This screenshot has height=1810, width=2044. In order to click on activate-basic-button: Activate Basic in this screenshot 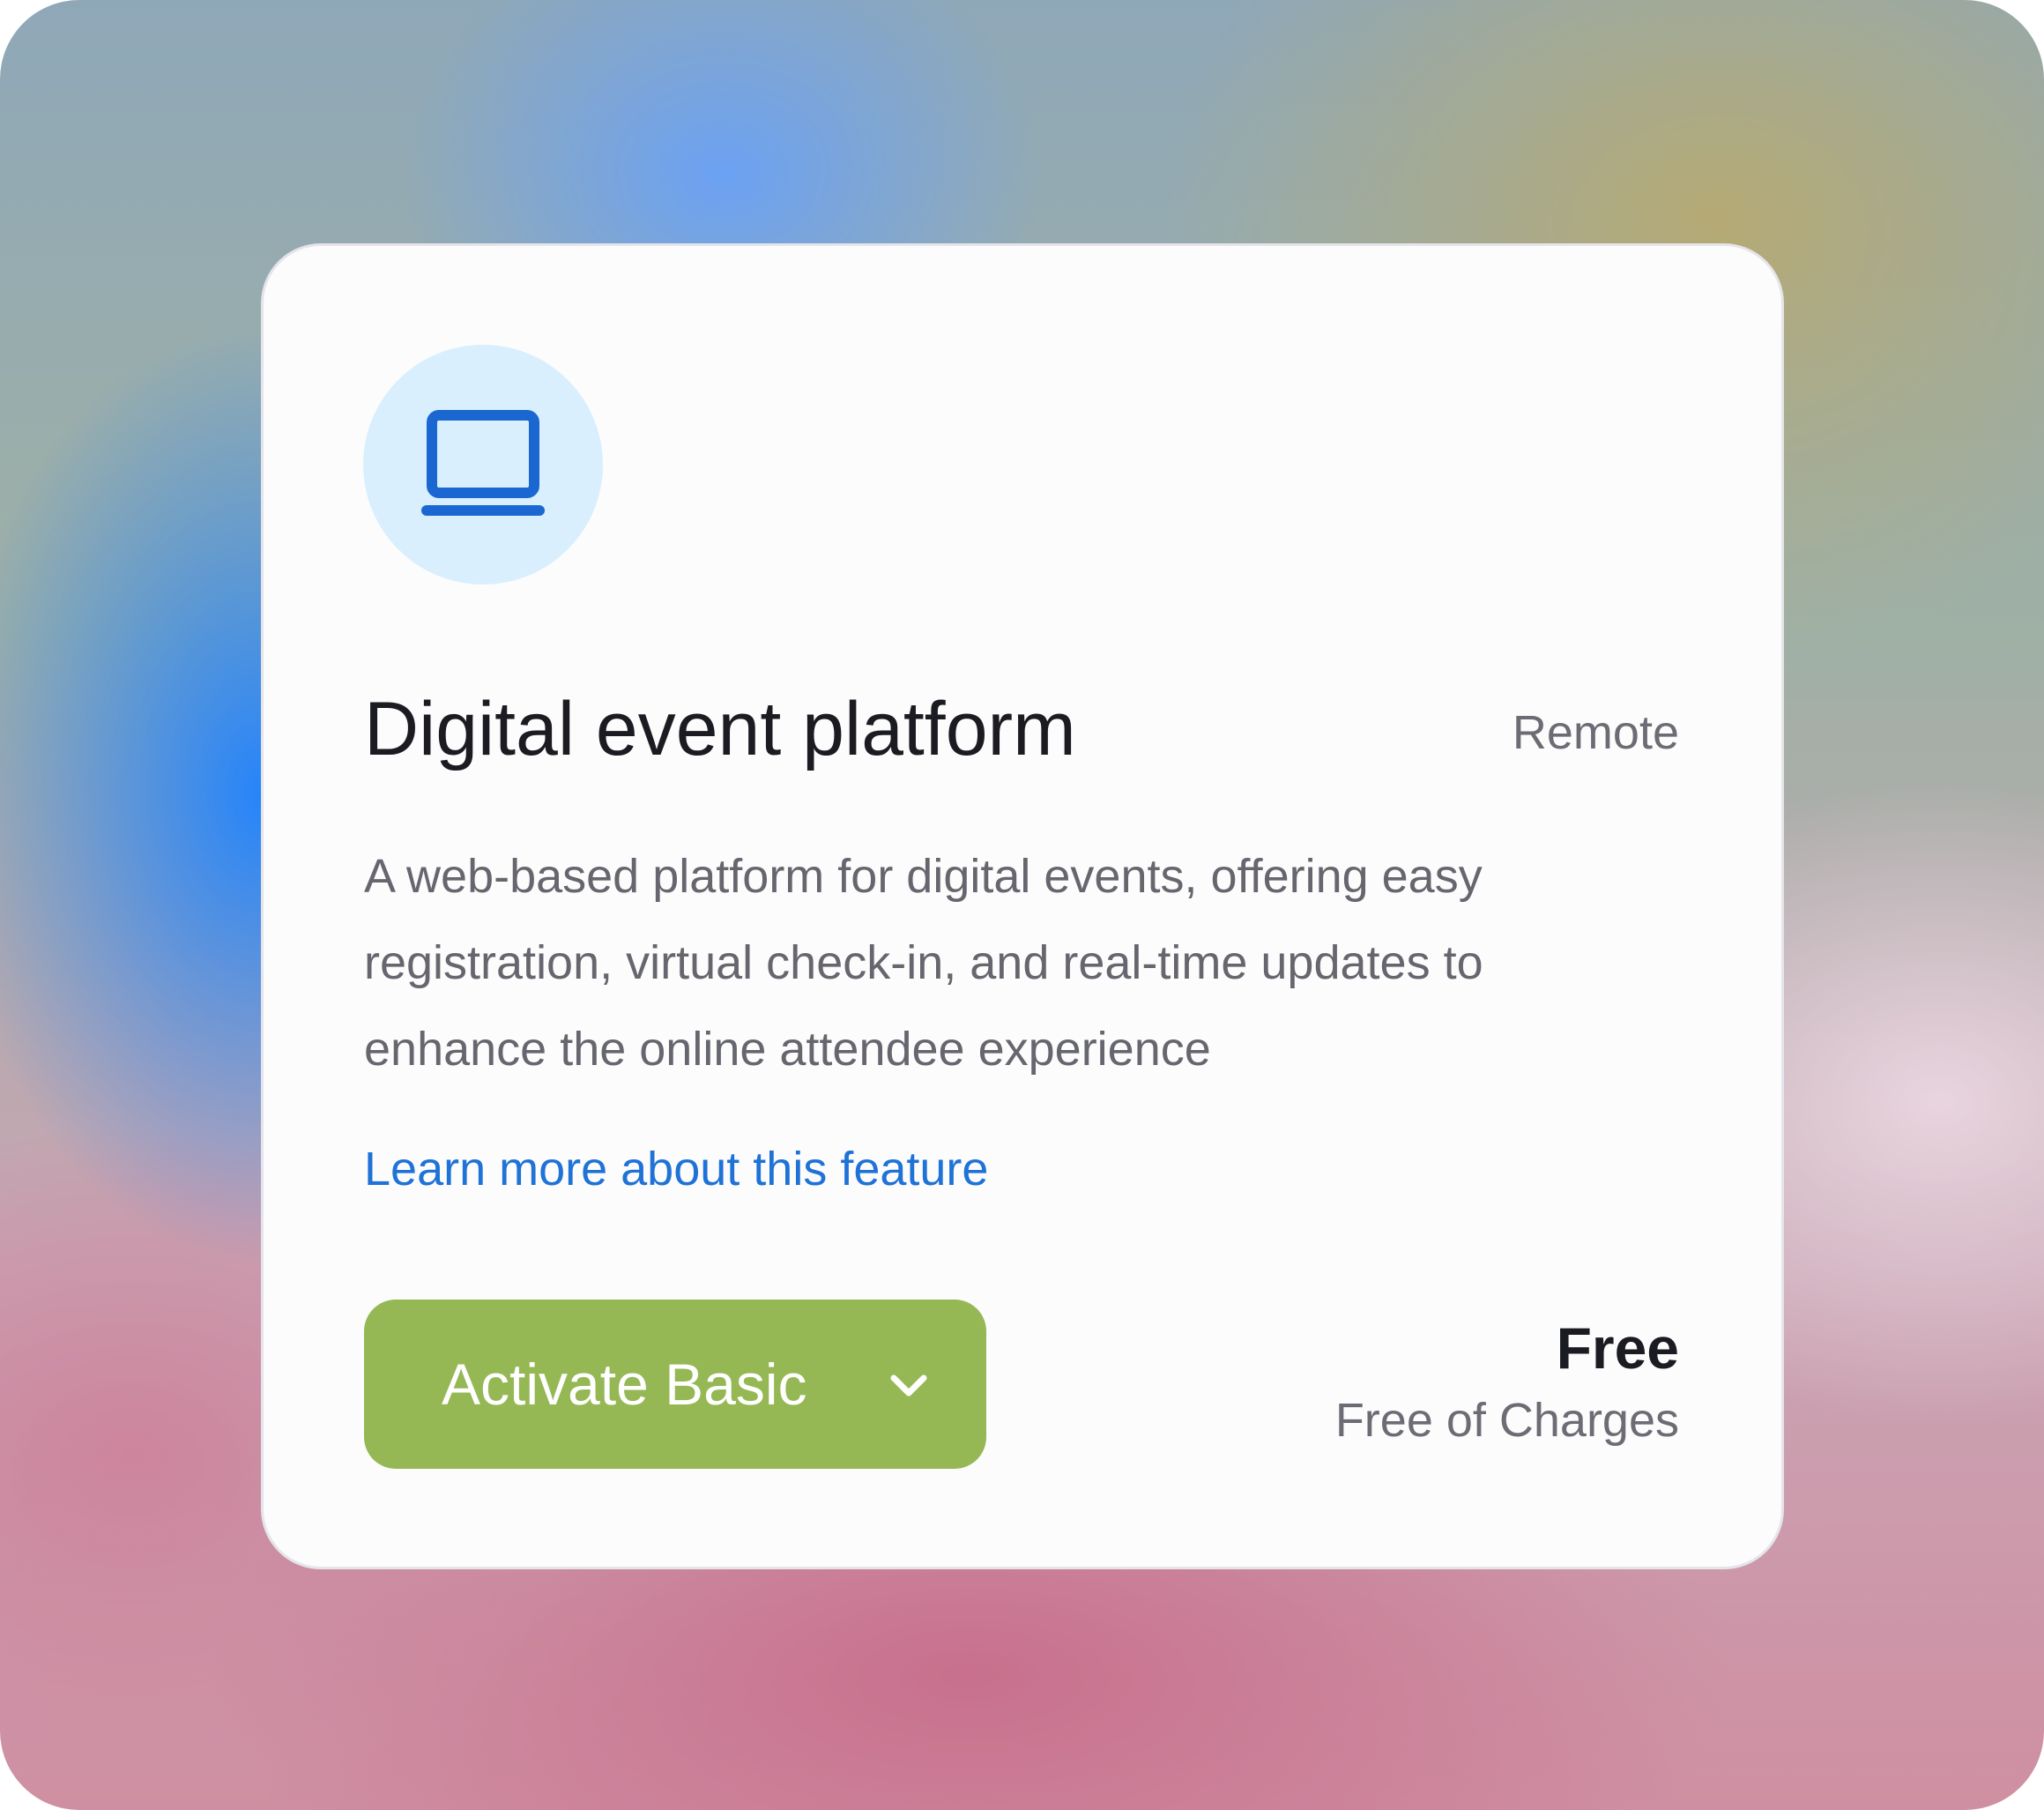, I will do `click(675, 1384)`.